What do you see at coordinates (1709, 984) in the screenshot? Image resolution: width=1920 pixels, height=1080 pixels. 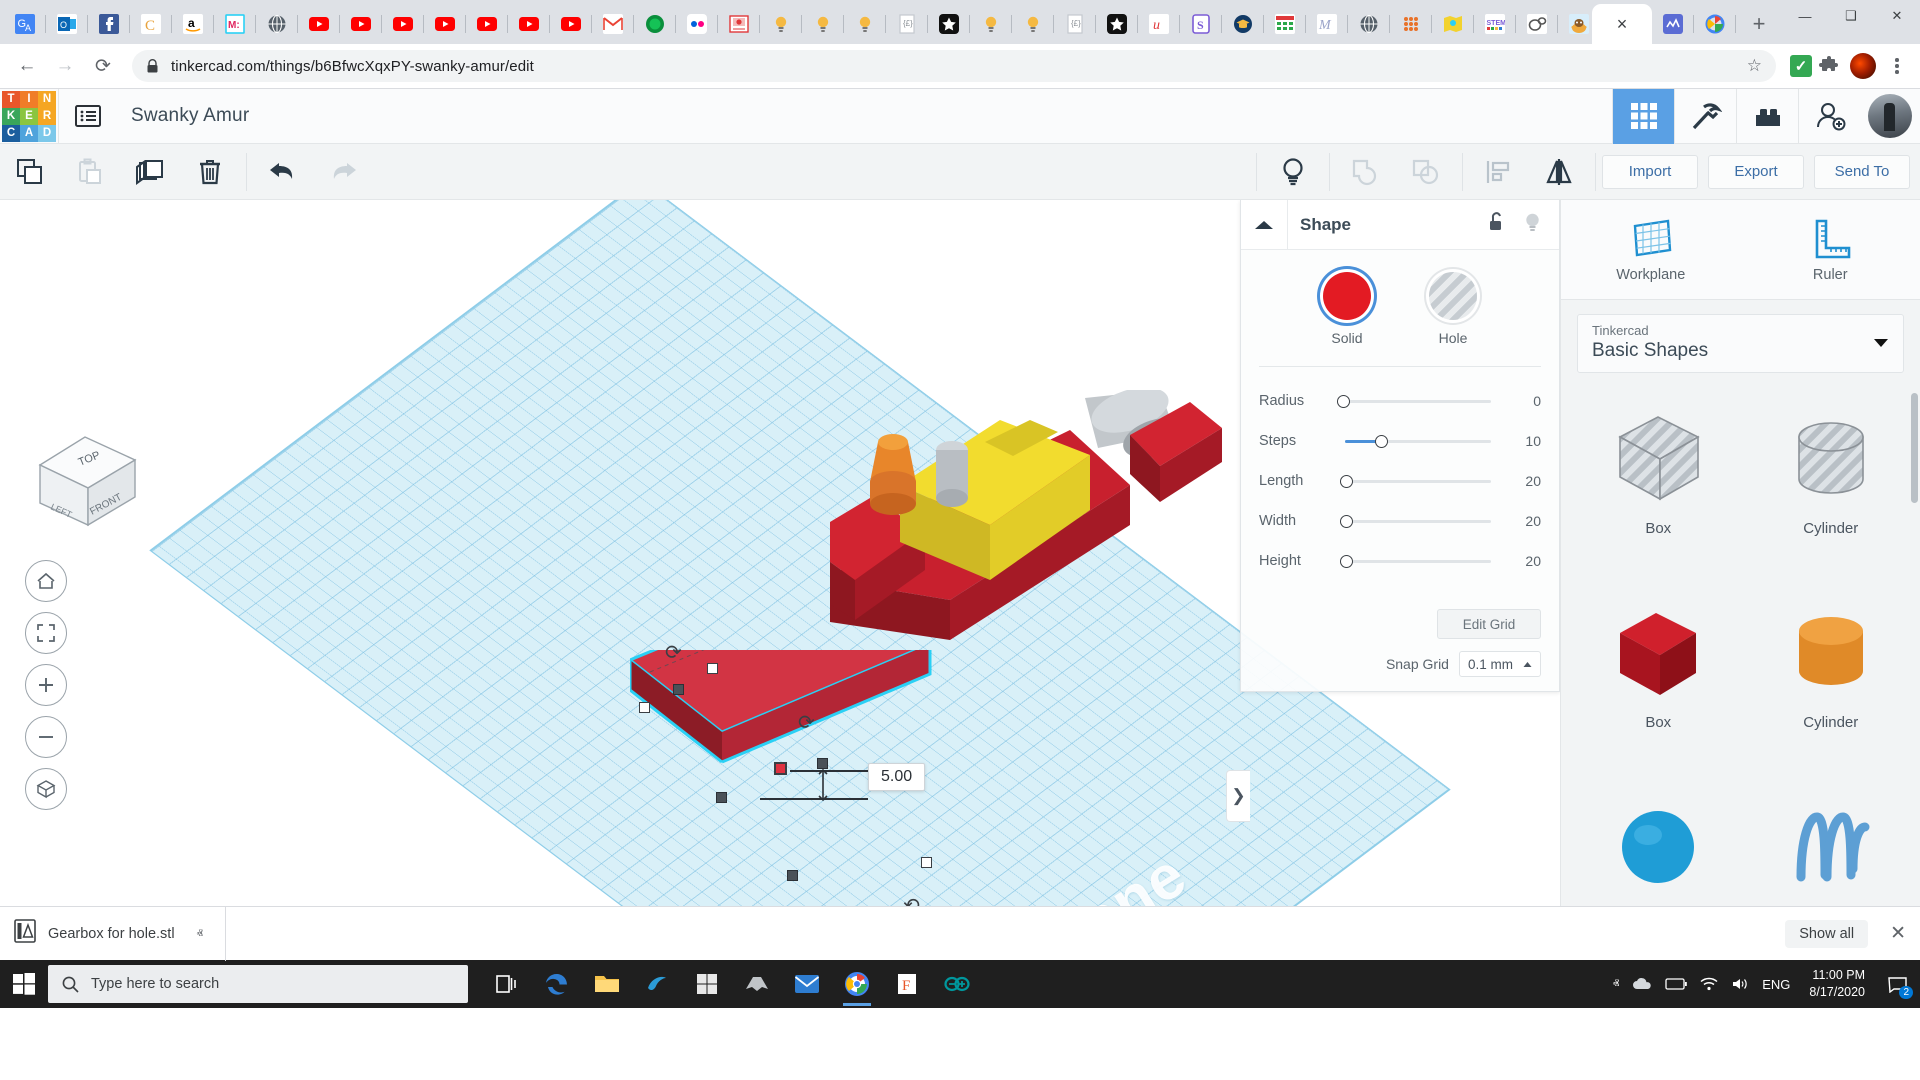 I see `wifi-icon` at bounding box center [1709, 984].